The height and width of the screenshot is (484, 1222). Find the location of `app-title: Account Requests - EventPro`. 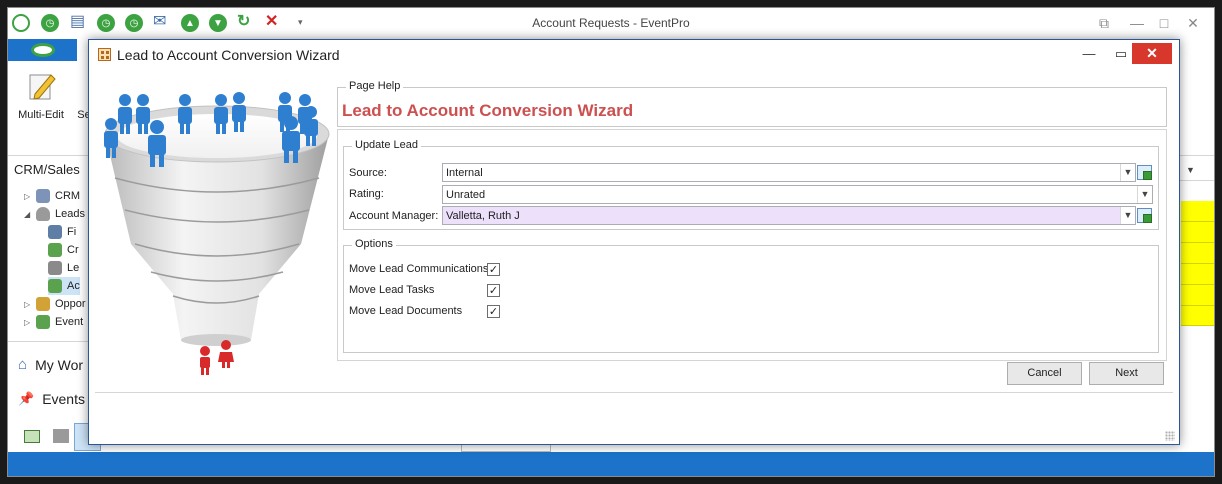

app-title: Account Requests - EventPro is located at coordinates (611, 23).